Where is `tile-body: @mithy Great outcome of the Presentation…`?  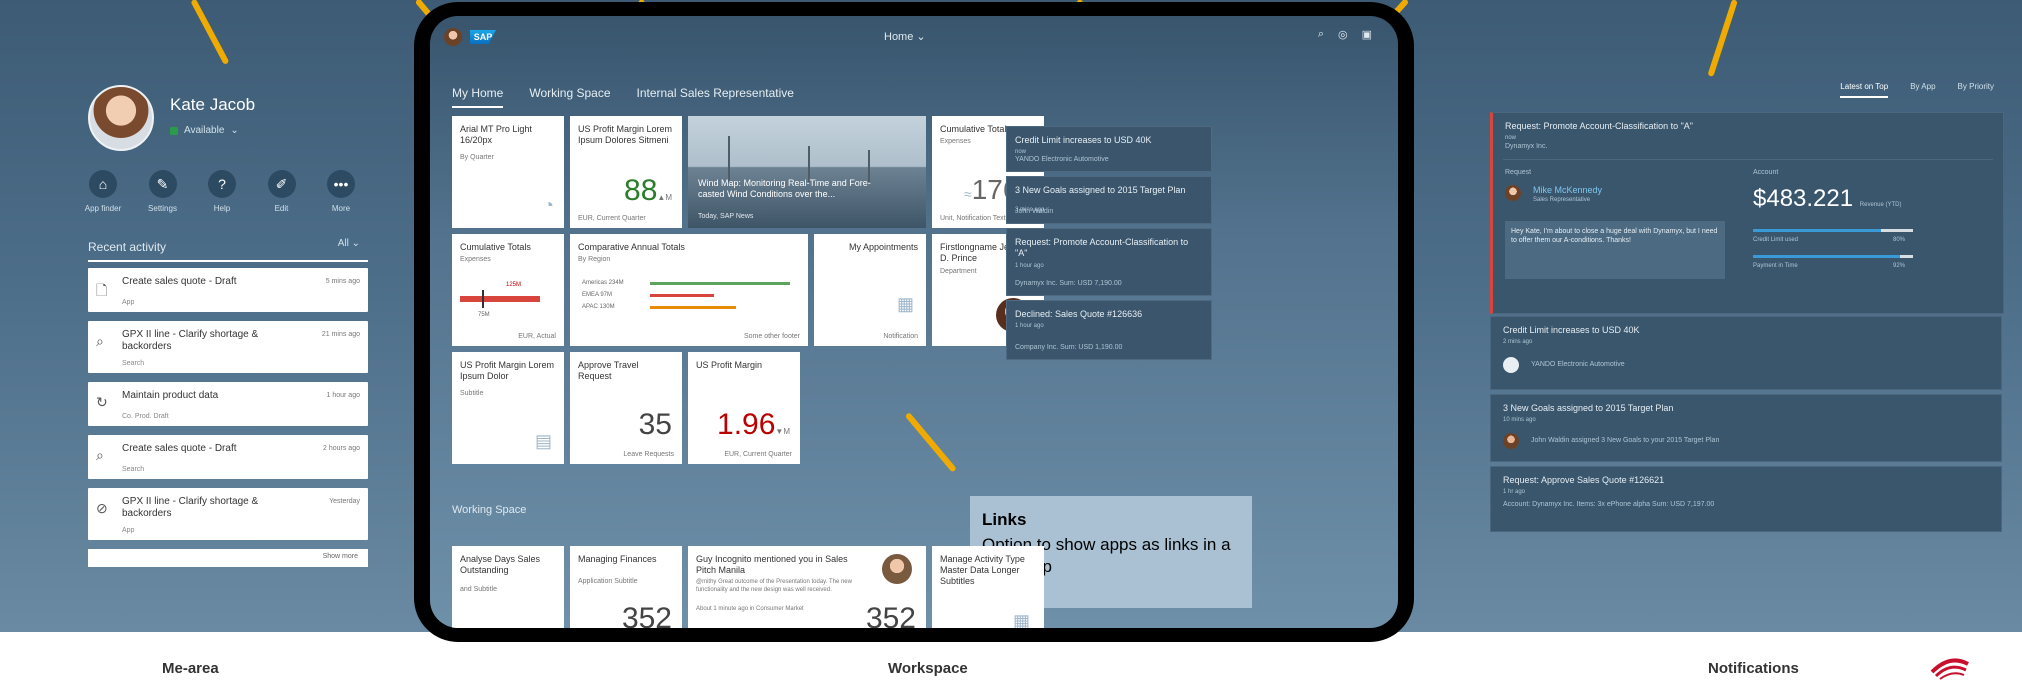
tile-body: @mithy Great outcome of the Presentation… is located at coordinates (774, 586).